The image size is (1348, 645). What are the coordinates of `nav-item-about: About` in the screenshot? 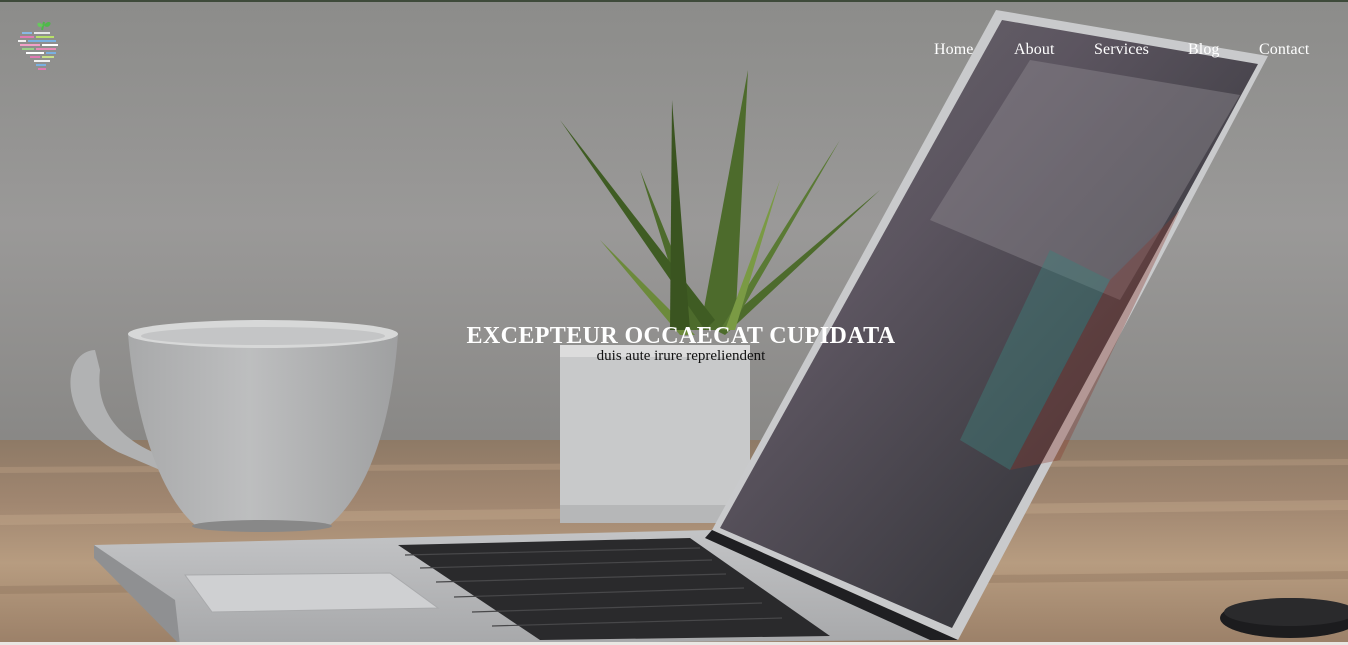 It's located at (1034, 50).